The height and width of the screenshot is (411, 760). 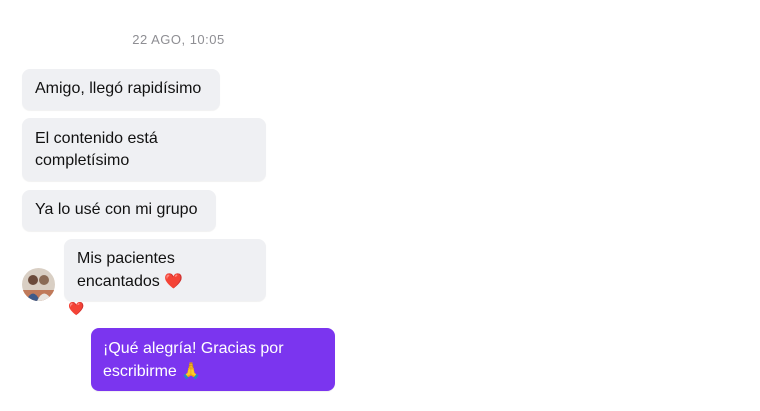 What do you see at coordinates (173, 281) in the screenshot?
I see `heart-emoji-icon: ❤️` at bounding box center [173, 281].